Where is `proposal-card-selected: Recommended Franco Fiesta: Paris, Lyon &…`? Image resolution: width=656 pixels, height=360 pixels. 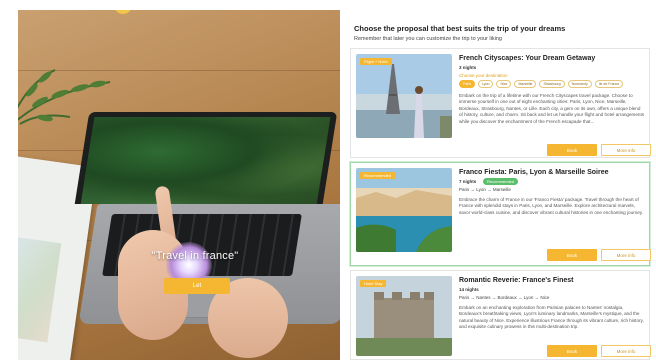 proposal-card-selected: Recommended Franco Fiesta: Paris, Lyon &… is located at coordinates (500, 214).